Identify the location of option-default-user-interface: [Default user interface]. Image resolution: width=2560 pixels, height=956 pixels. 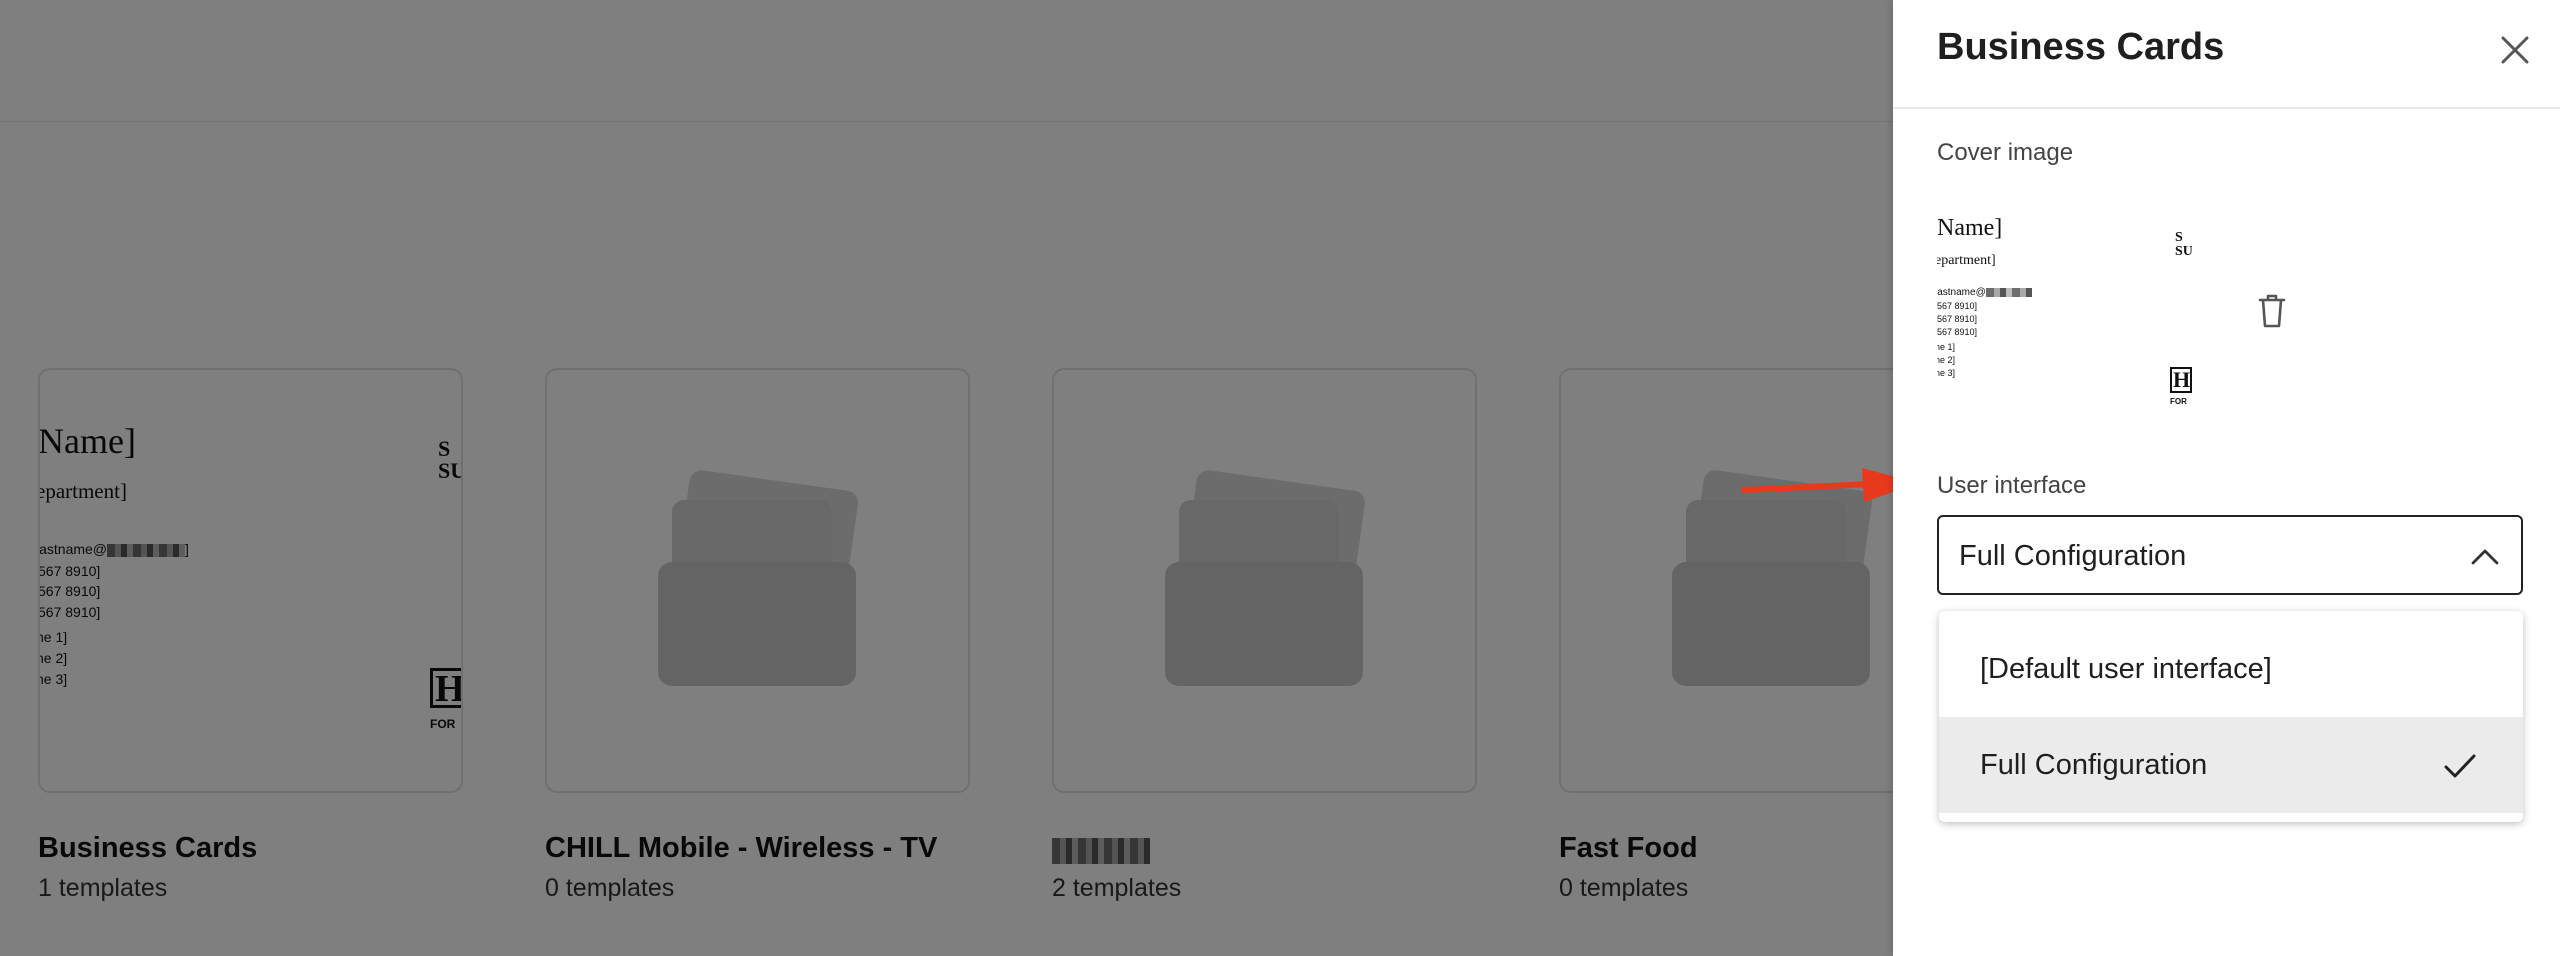
(2231, 669).